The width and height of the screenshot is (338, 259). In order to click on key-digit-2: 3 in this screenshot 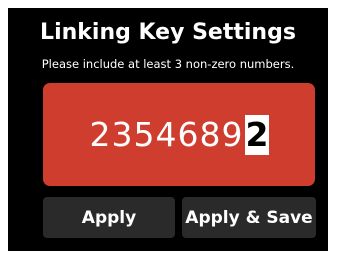, I will do `click(122, 135)`.